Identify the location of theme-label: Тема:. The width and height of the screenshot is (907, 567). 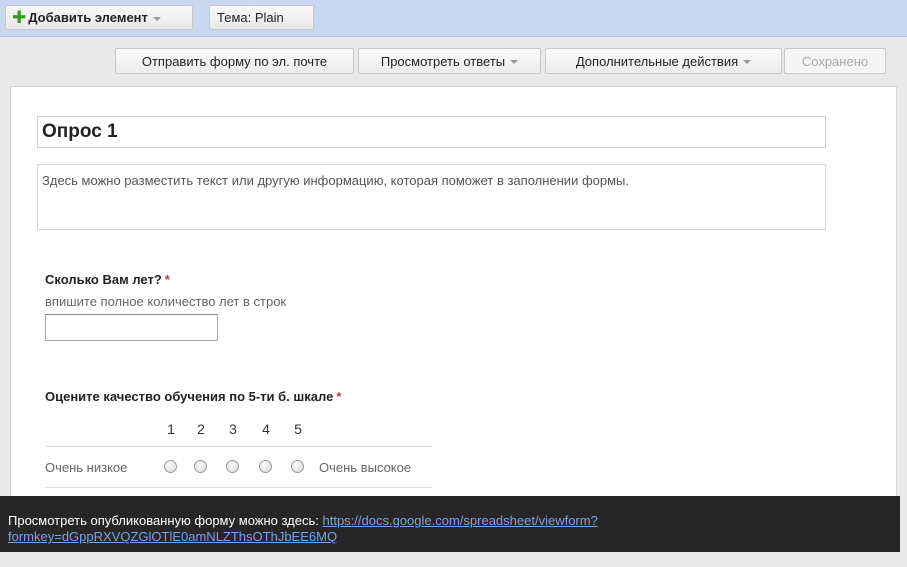
(234, 17).